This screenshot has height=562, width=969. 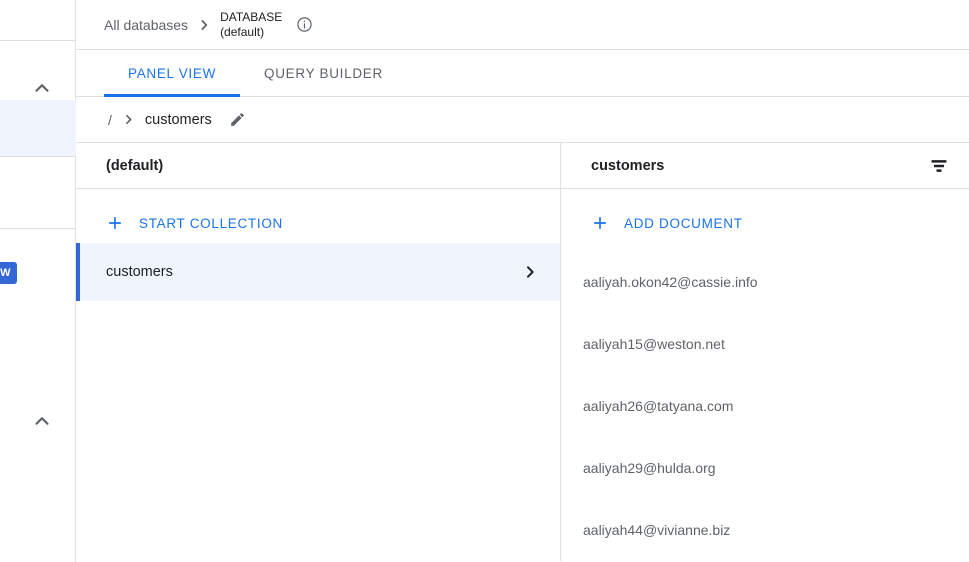 What do you see at coordinates (304, 24) in the screenshot?
I see `info-icon` at bounding box center [304, 24].